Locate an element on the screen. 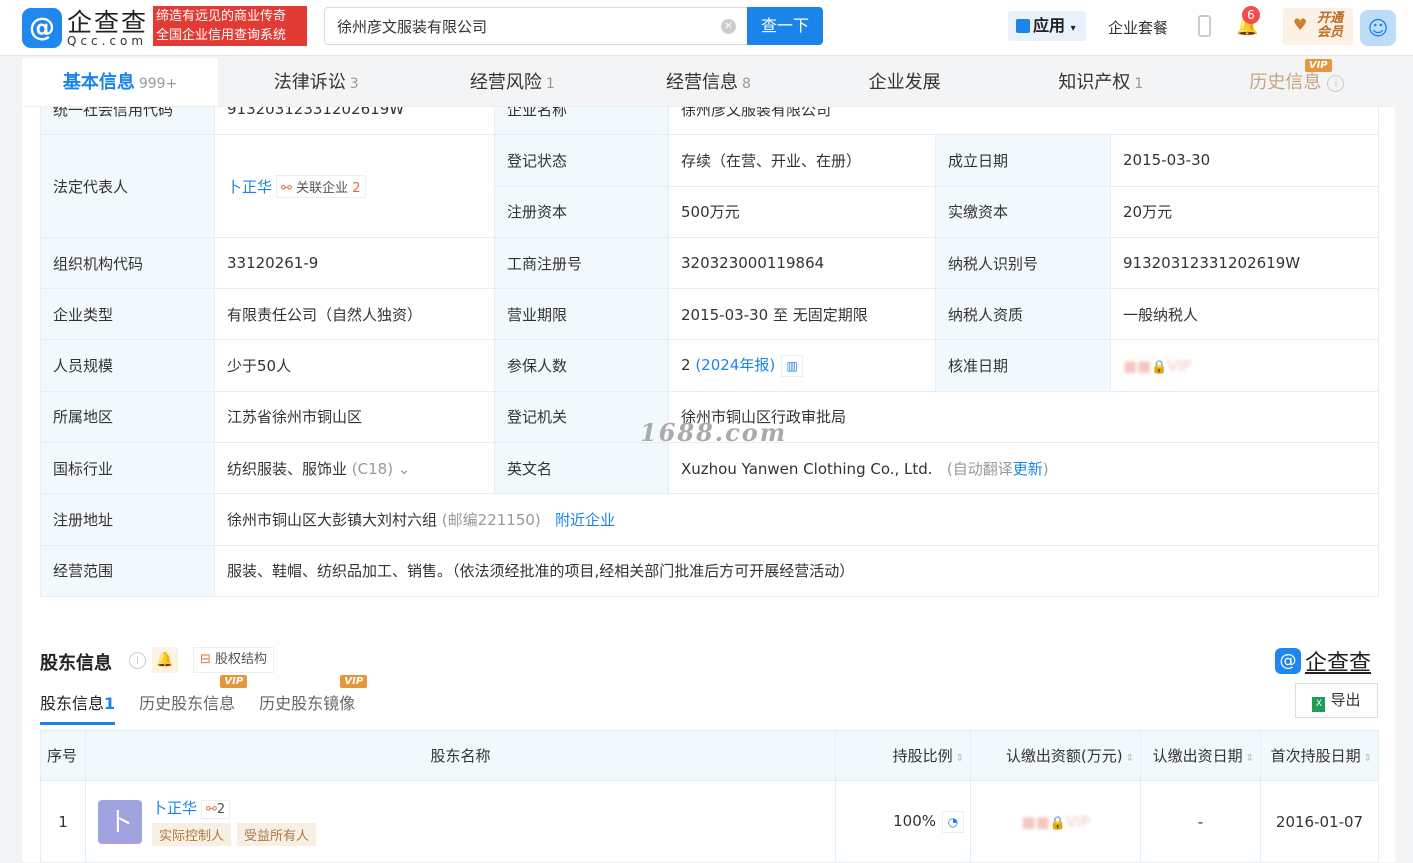 This screenshot has width=1413, height=863. export-label: 导出 is located at coordinates (1345, 700).